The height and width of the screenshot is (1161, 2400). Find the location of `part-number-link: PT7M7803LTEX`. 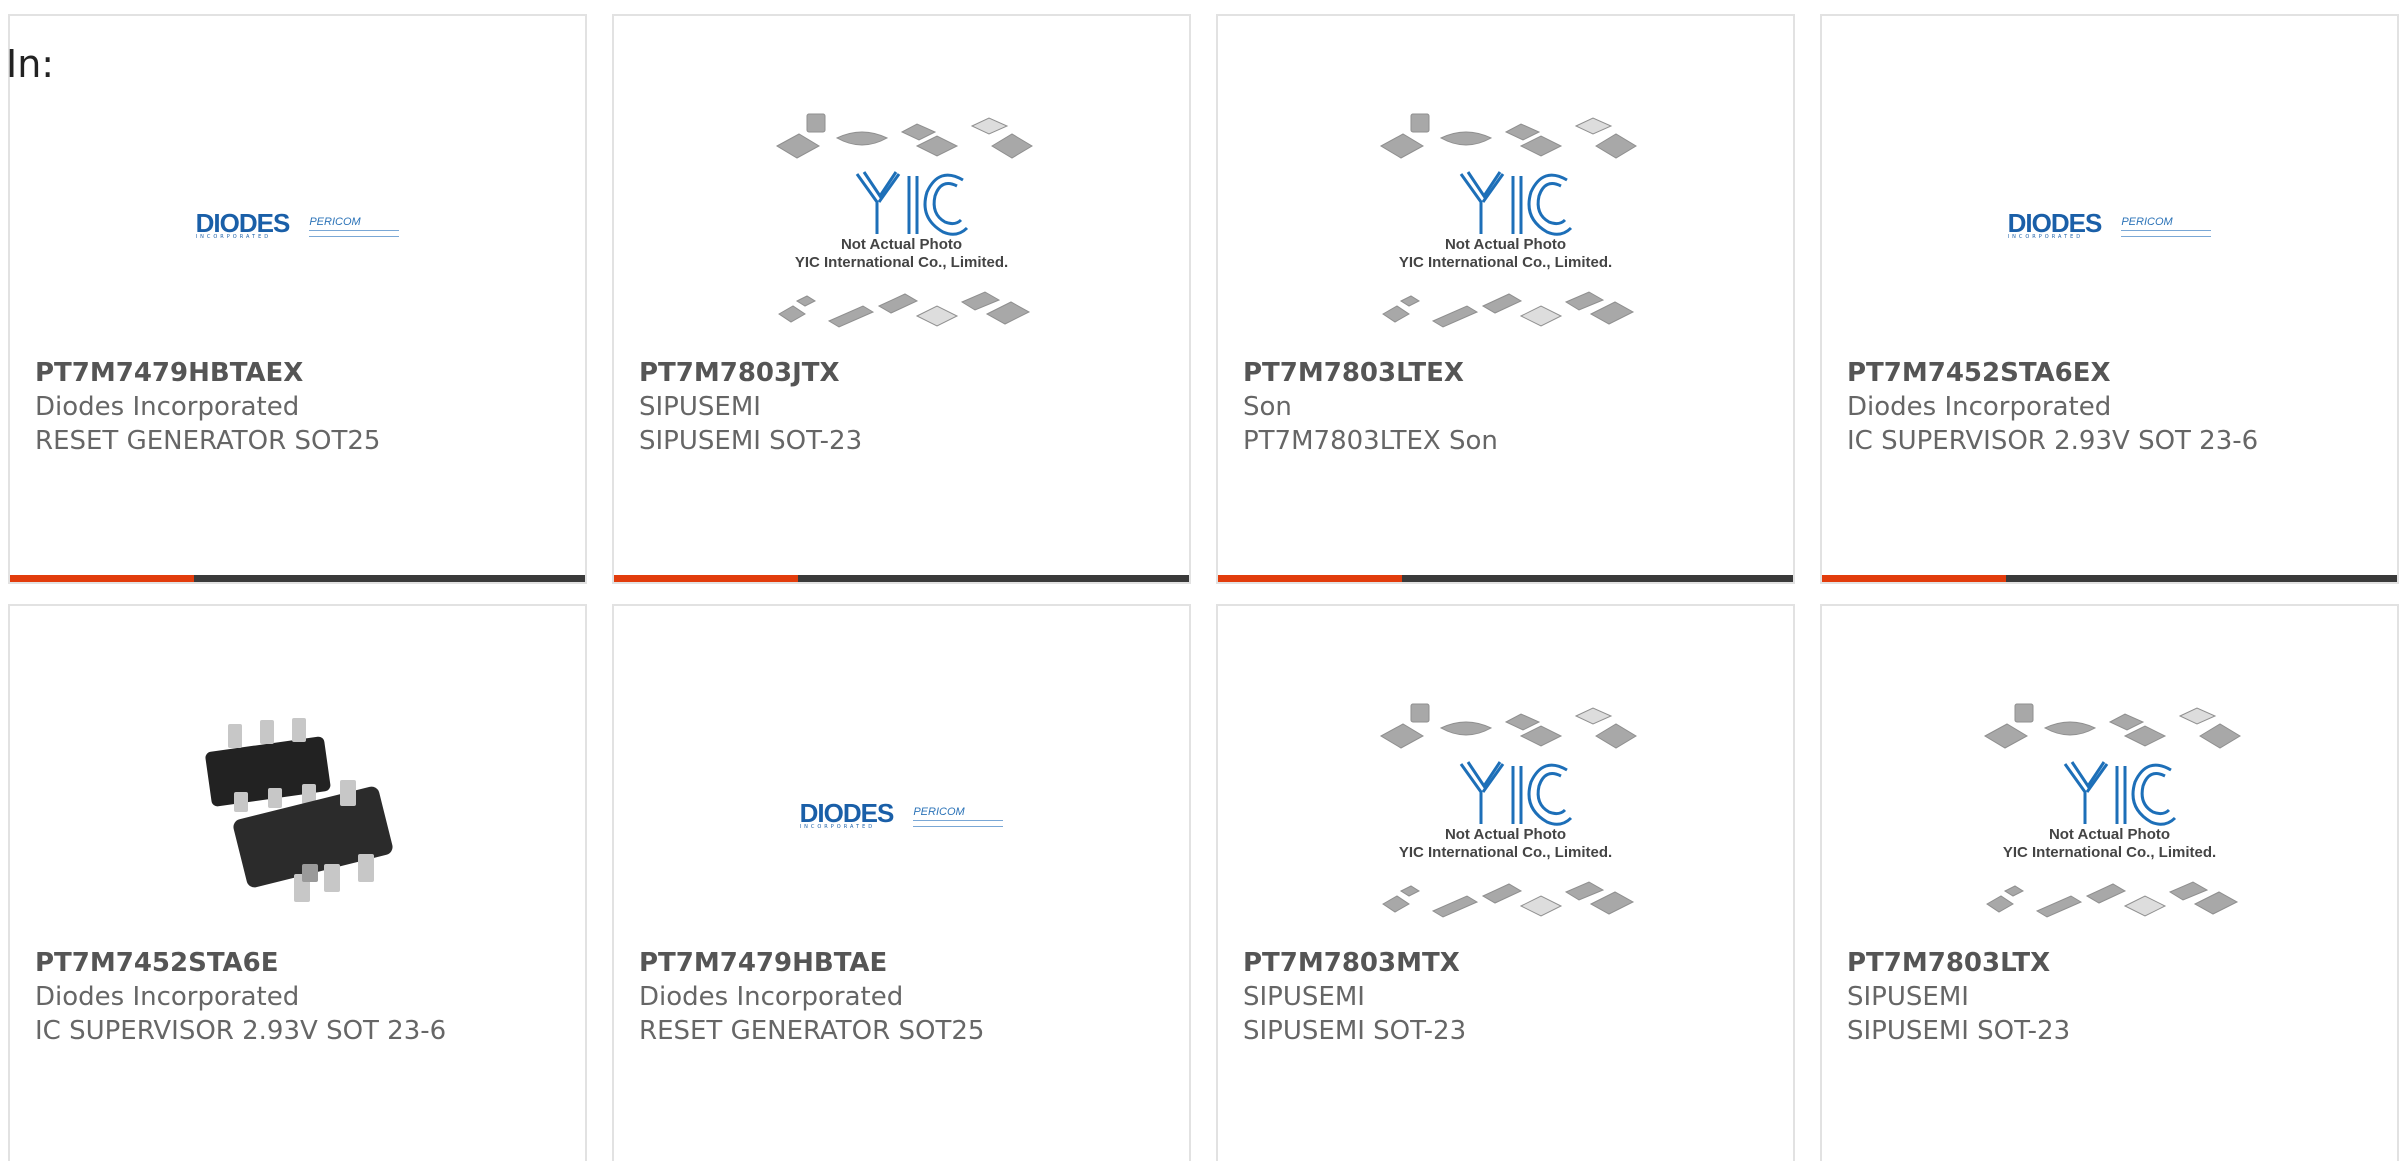

part-number-link: PT7M7803LTEX is located at coordinates (1510, 373).